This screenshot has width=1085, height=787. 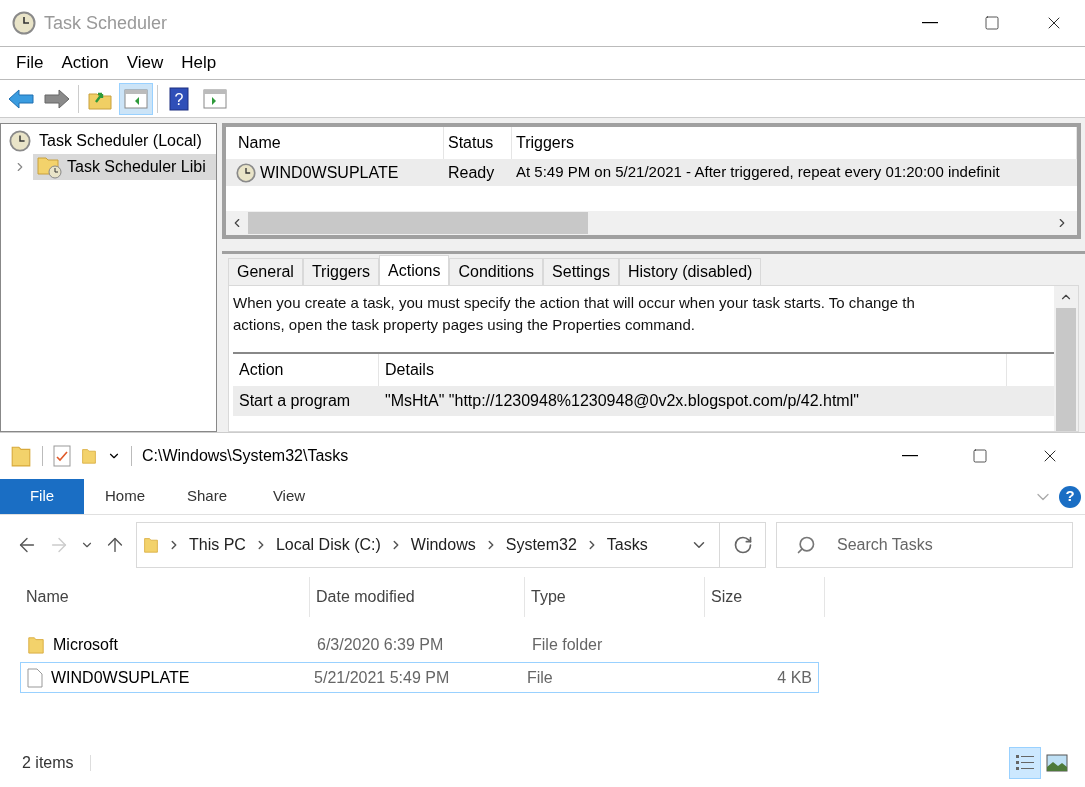 What do you see at coordinates (622, 401) in the screenshot?
I see `details-cell-text: "MsHtA" "http://1230948%1230948@0v2x.blogspot.com/p/42.html"` at bounding box center [622, 401].